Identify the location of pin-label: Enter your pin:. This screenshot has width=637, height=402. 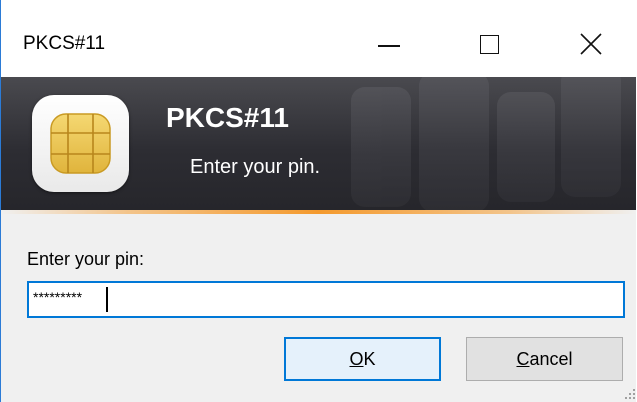
(86, 259).